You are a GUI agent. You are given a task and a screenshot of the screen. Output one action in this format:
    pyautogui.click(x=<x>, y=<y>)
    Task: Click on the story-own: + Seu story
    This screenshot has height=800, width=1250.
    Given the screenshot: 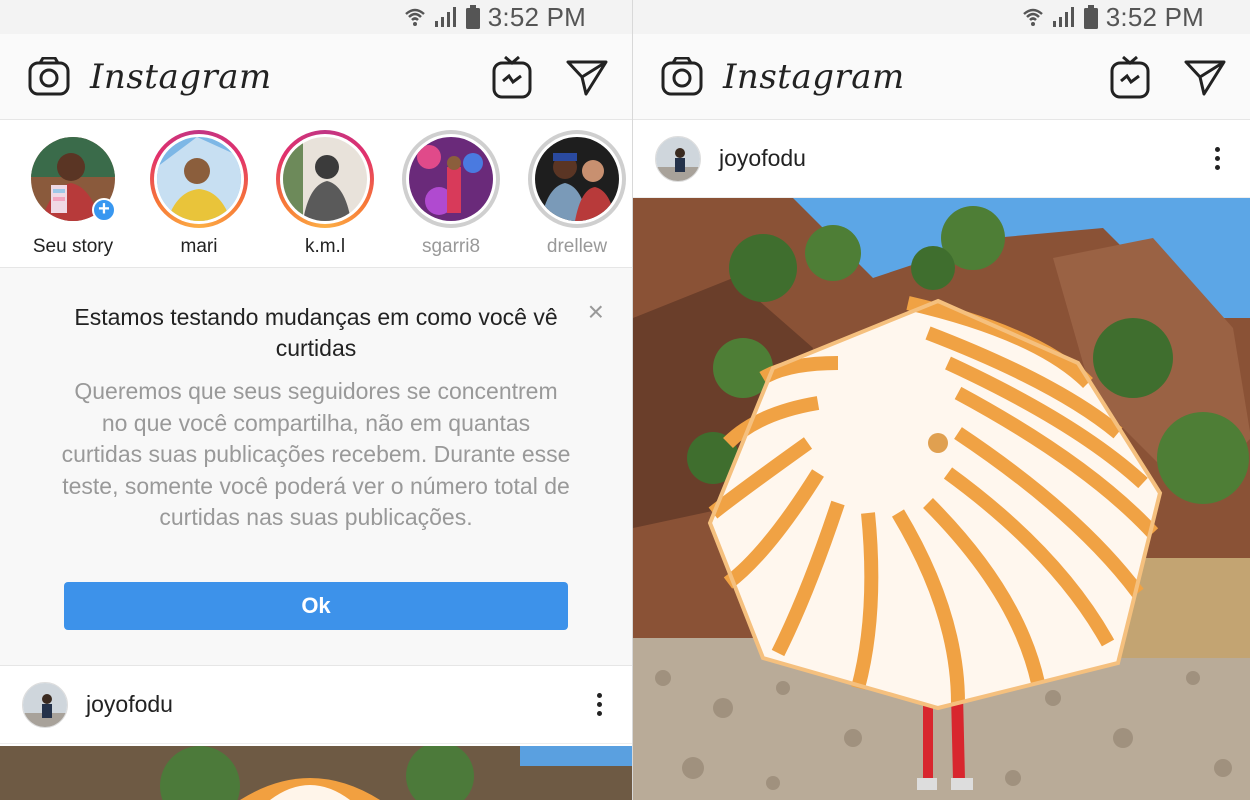 What is the action you would take?
    pyautogui.click(x=73, y=194)
    